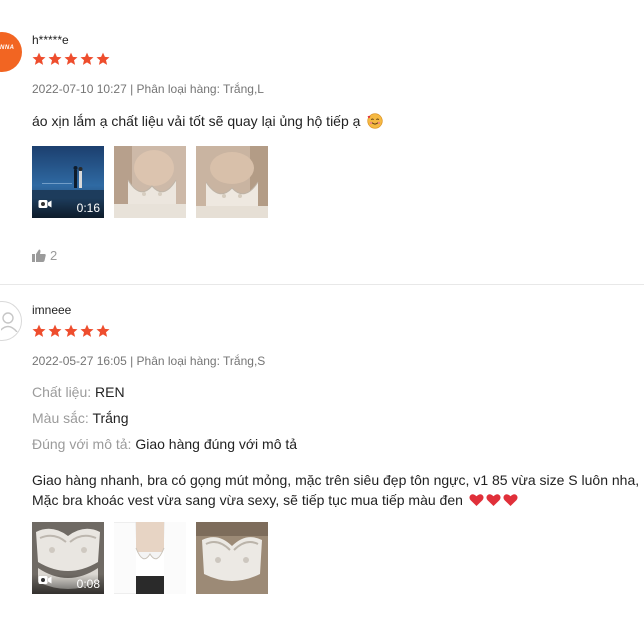  I want to click on user-avatar, so click(11, 321).